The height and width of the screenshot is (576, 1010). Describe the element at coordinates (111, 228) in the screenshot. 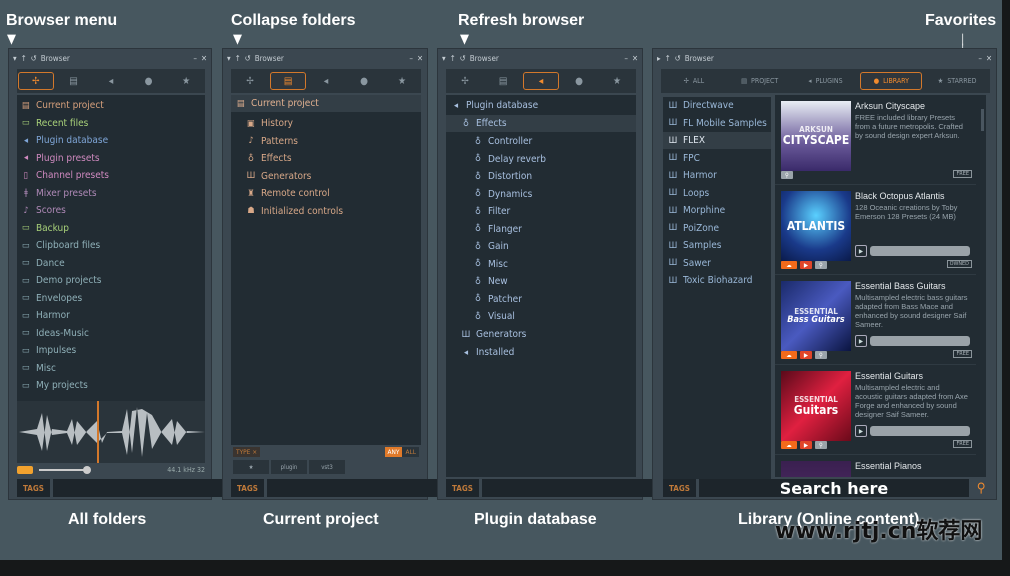

I see `folder-item: ▭ Backup` at that location.